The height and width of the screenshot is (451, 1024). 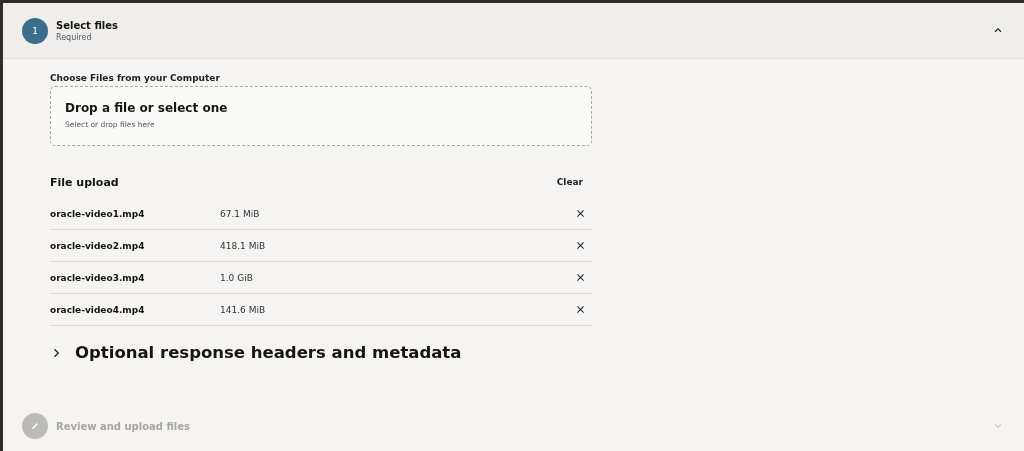 What do you see at coordinates (98, 213) in the screenshot?
I see `file-name: oracle-video1.mp4` at bounding box center [98, 213].